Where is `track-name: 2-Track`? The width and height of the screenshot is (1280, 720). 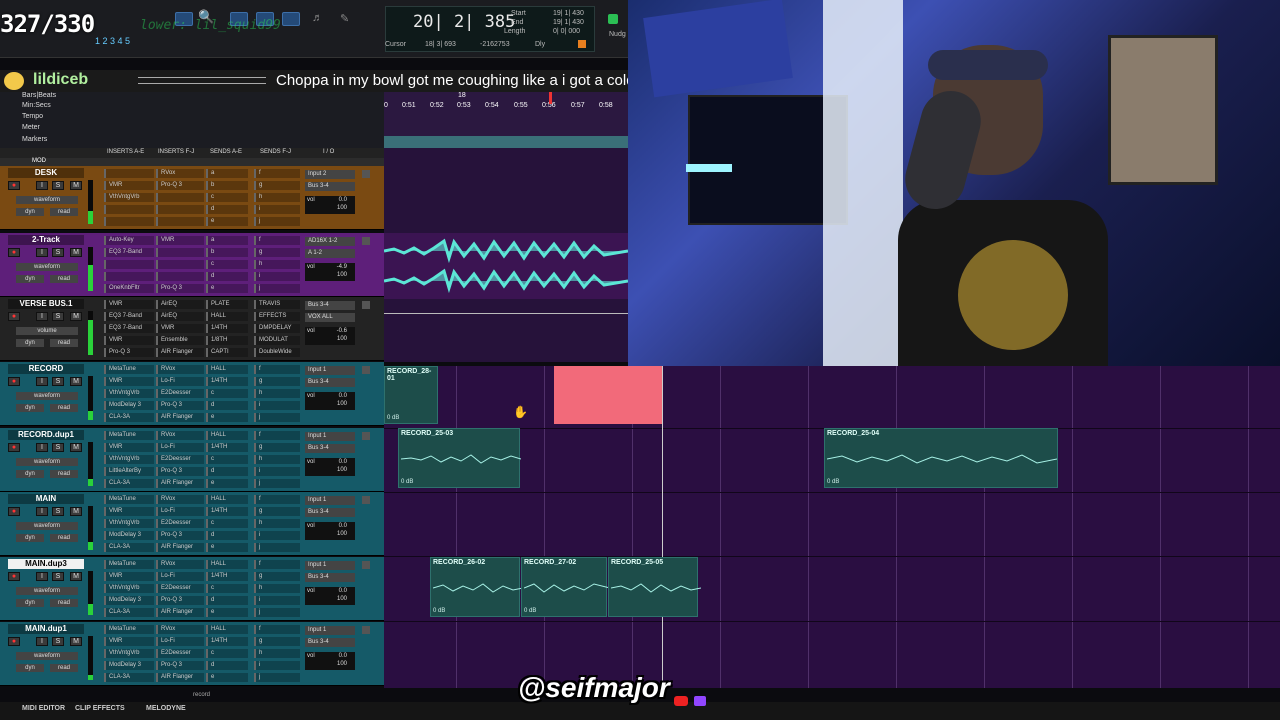
track-name: 2-Track is located at coordinates (46, 240).